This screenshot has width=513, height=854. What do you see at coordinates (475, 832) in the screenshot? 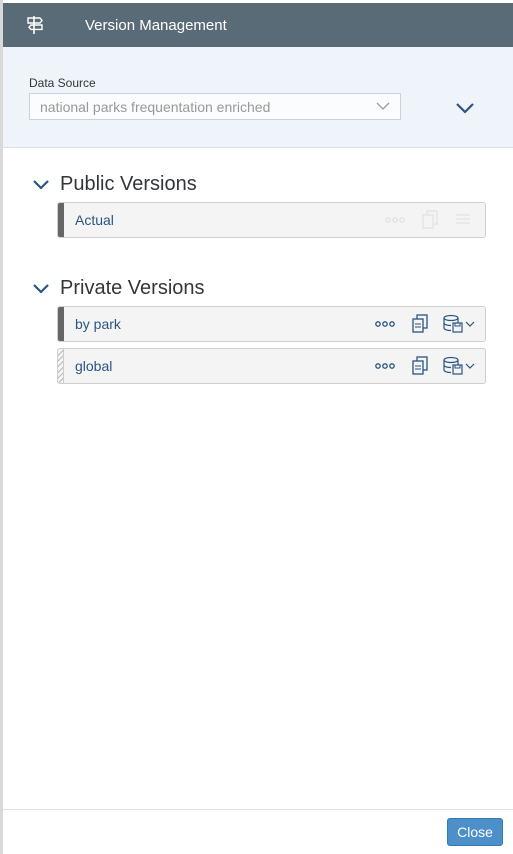
I see `close-button: Close` at bounding box center [475, 832].